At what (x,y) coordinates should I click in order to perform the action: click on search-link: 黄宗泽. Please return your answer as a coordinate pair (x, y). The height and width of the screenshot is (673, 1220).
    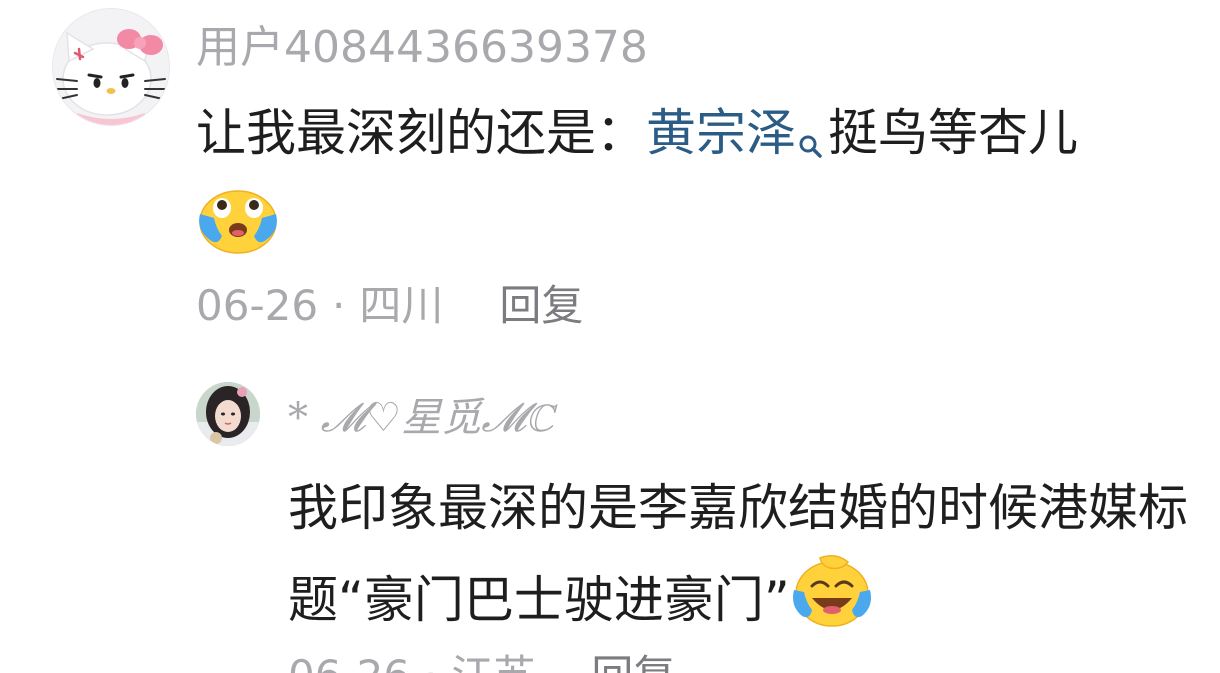
    Looking at the image, I should click on (721, 133).